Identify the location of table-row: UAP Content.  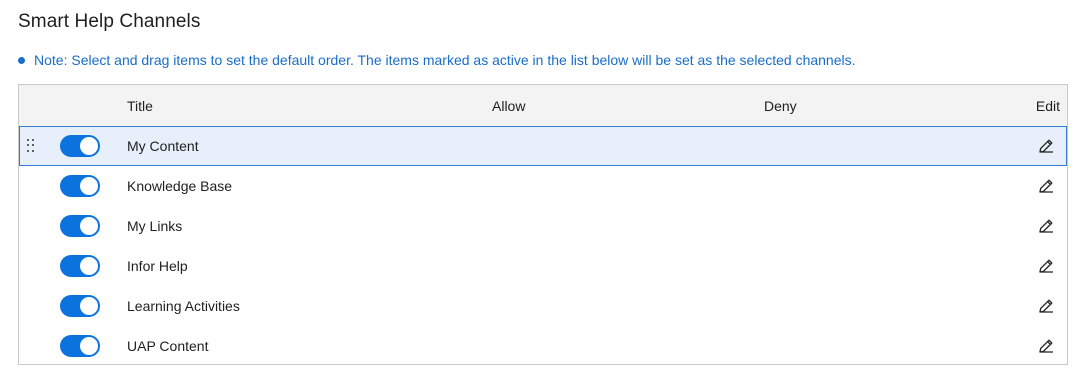
(543, 346).